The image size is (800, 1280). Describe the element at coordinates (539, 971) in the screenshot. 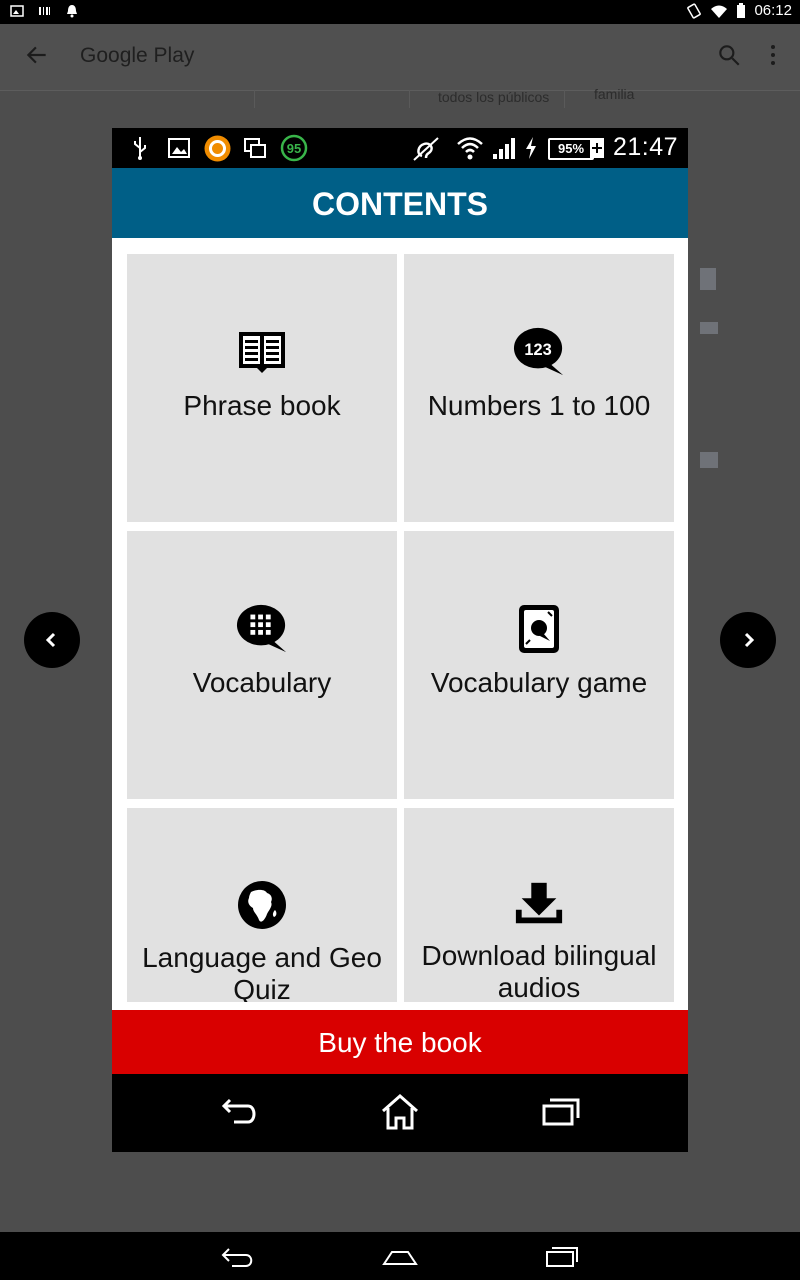

I see `tile-label: Download bilingual audios` at that location.